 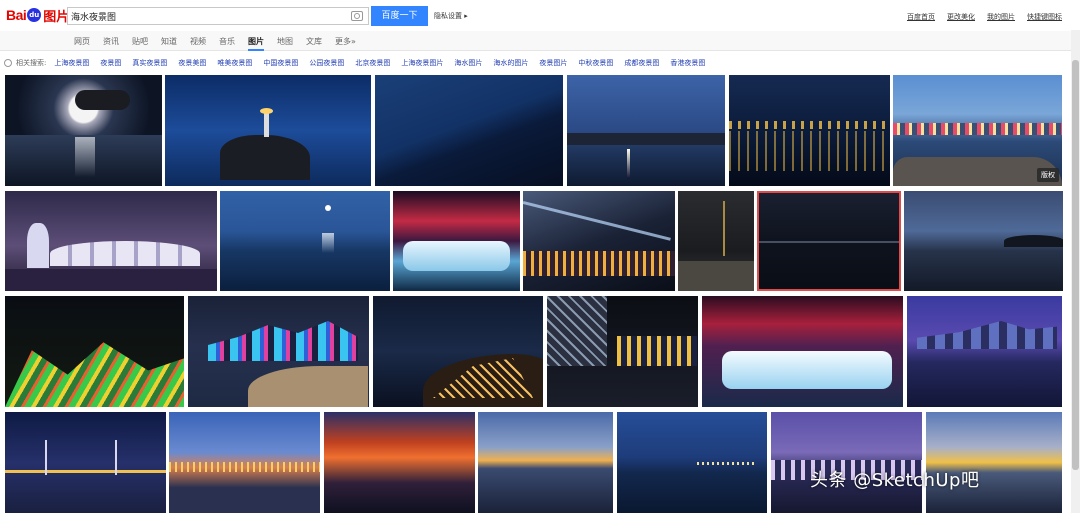 What do you see at coordinates (326, 63) in the screenshot?
I see `related-item: 公园夜景图` at bounding box center [326, 63].